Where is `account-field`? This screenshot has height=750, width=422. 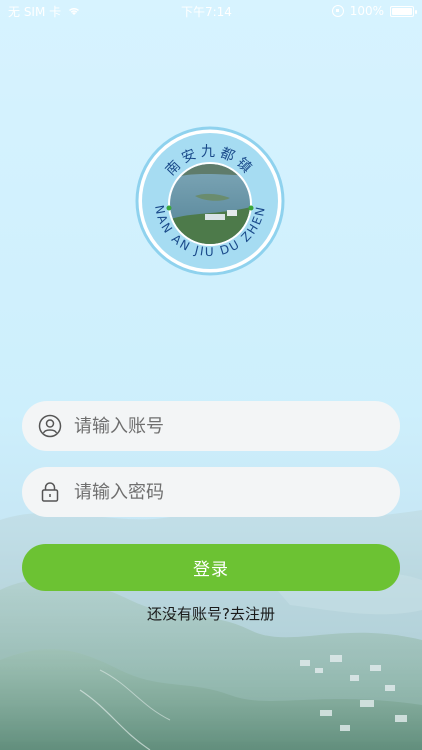
account-field is located at coordinates (211, 426).